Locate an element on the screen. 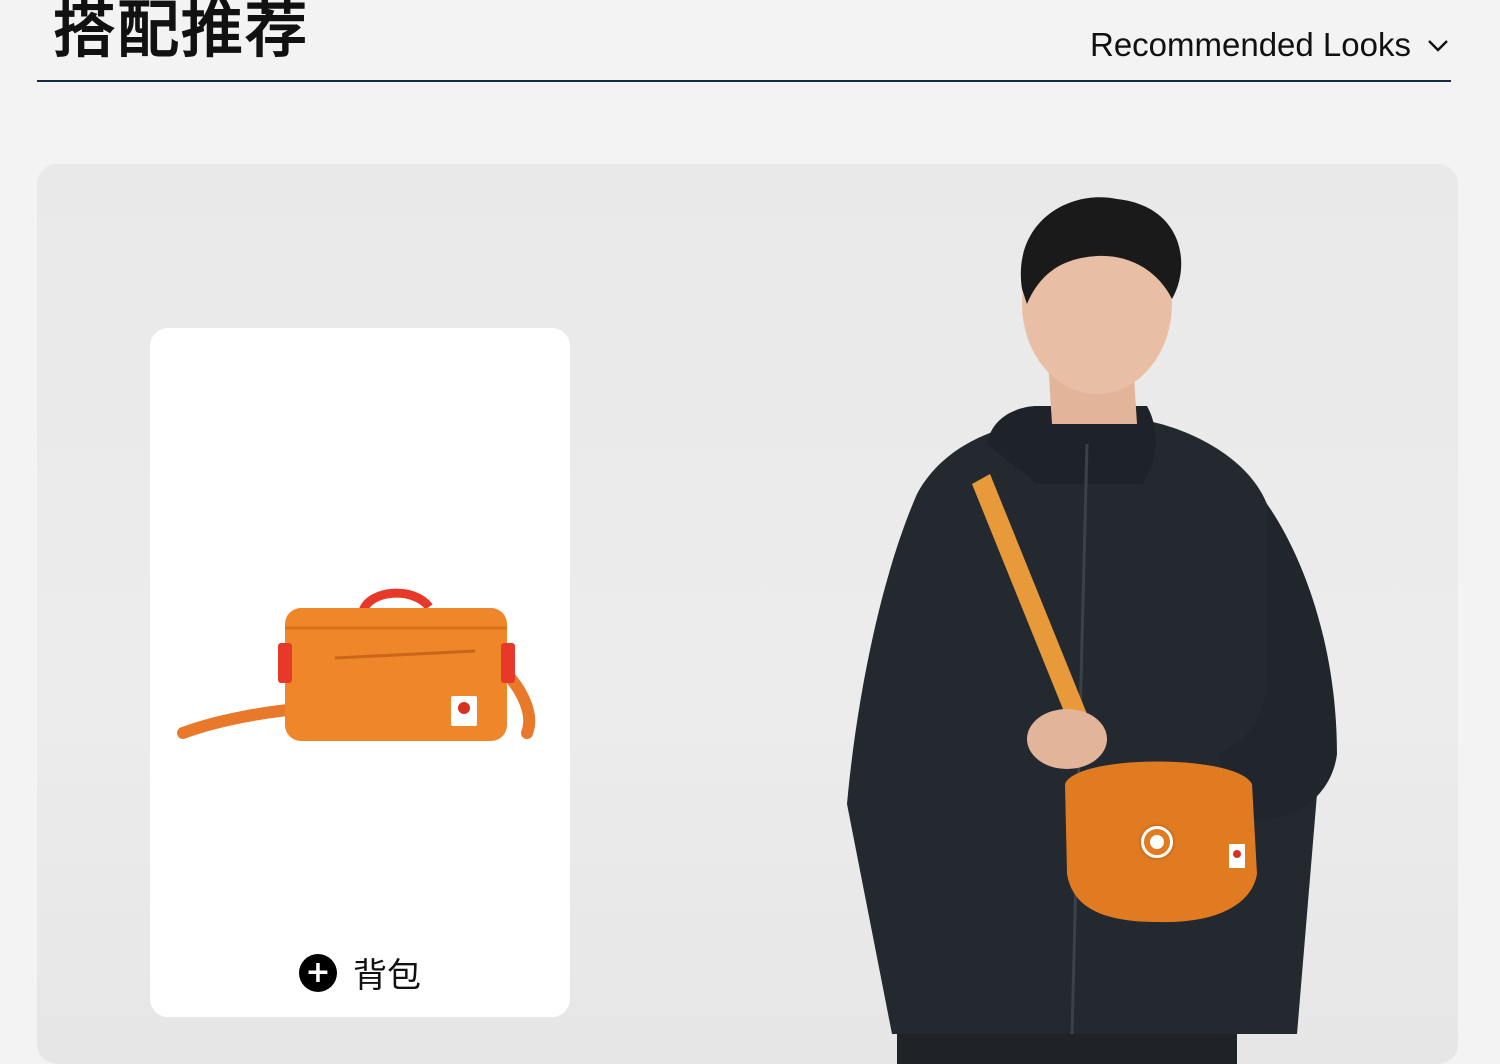 Image resolution: width=1500 pixels, height=1064 pixels. product-tag-label: 背包 is located at coordinates (387, 976).